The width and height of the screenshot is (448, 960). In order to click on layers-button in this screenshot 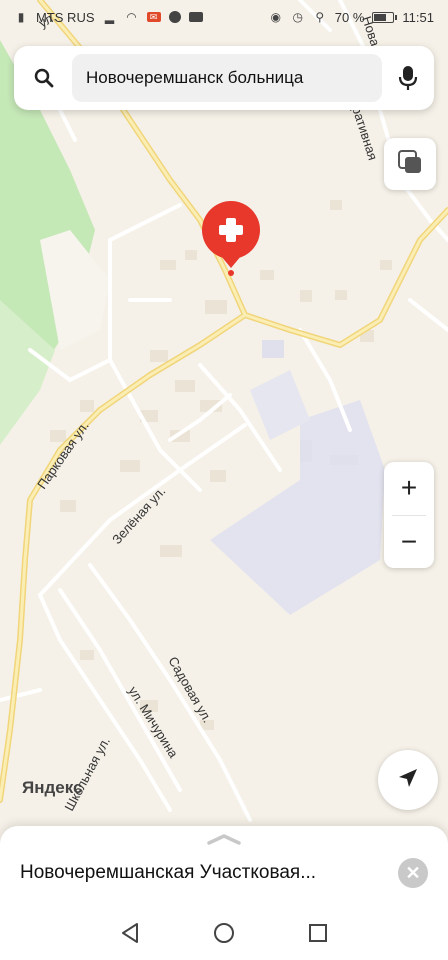, I will do `click(410, 164)`.